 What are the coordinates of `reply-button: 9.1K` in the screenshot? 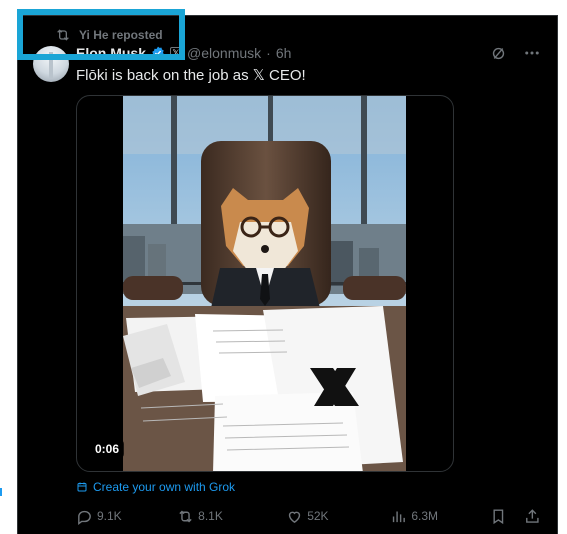 It's located at (126, 516).